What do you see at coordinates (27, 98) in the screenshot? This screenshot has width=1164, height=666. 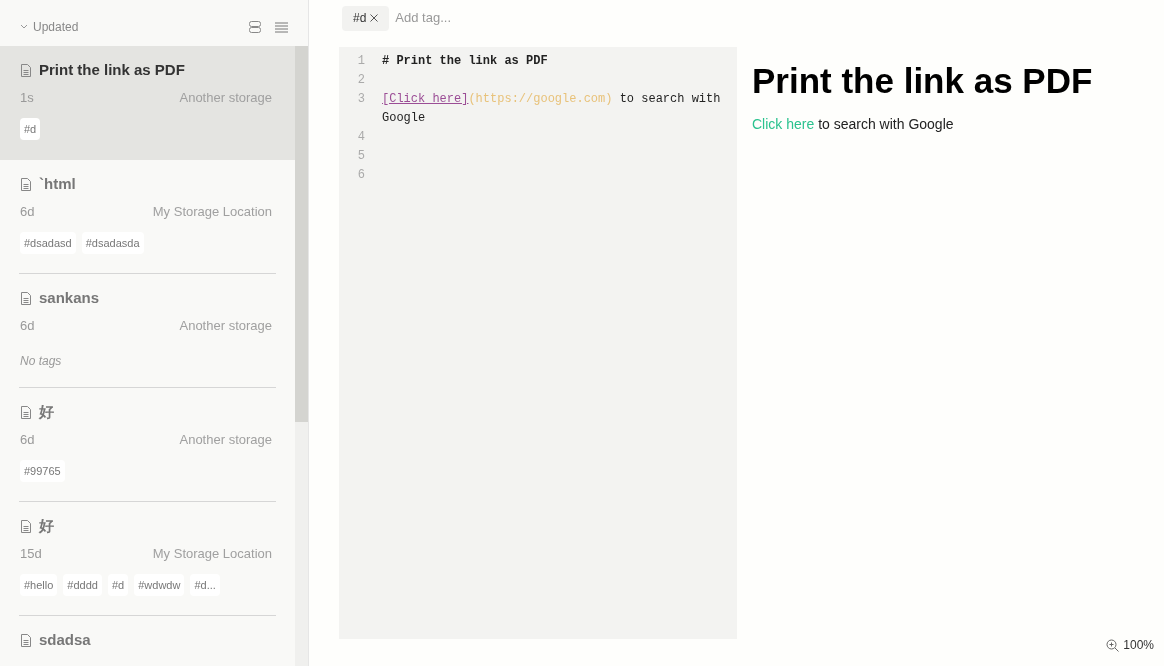 I see `note-time: 1s` at bounding box center [27, 98].